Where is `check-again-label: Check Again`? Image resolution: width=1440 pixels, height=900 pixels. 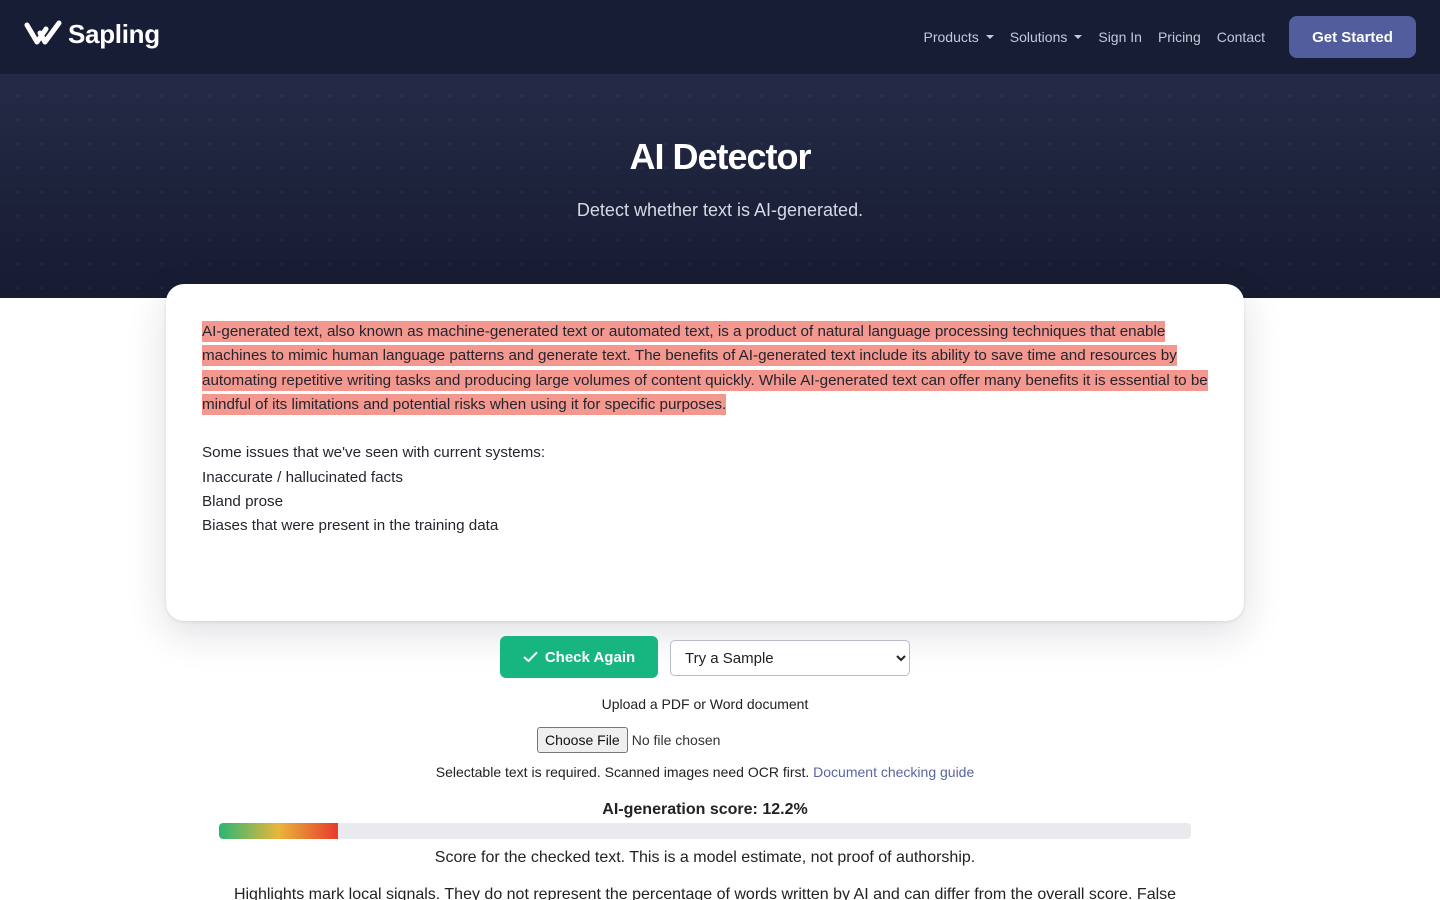 check-again-label: Check Again is located at coordinates (590, 657).